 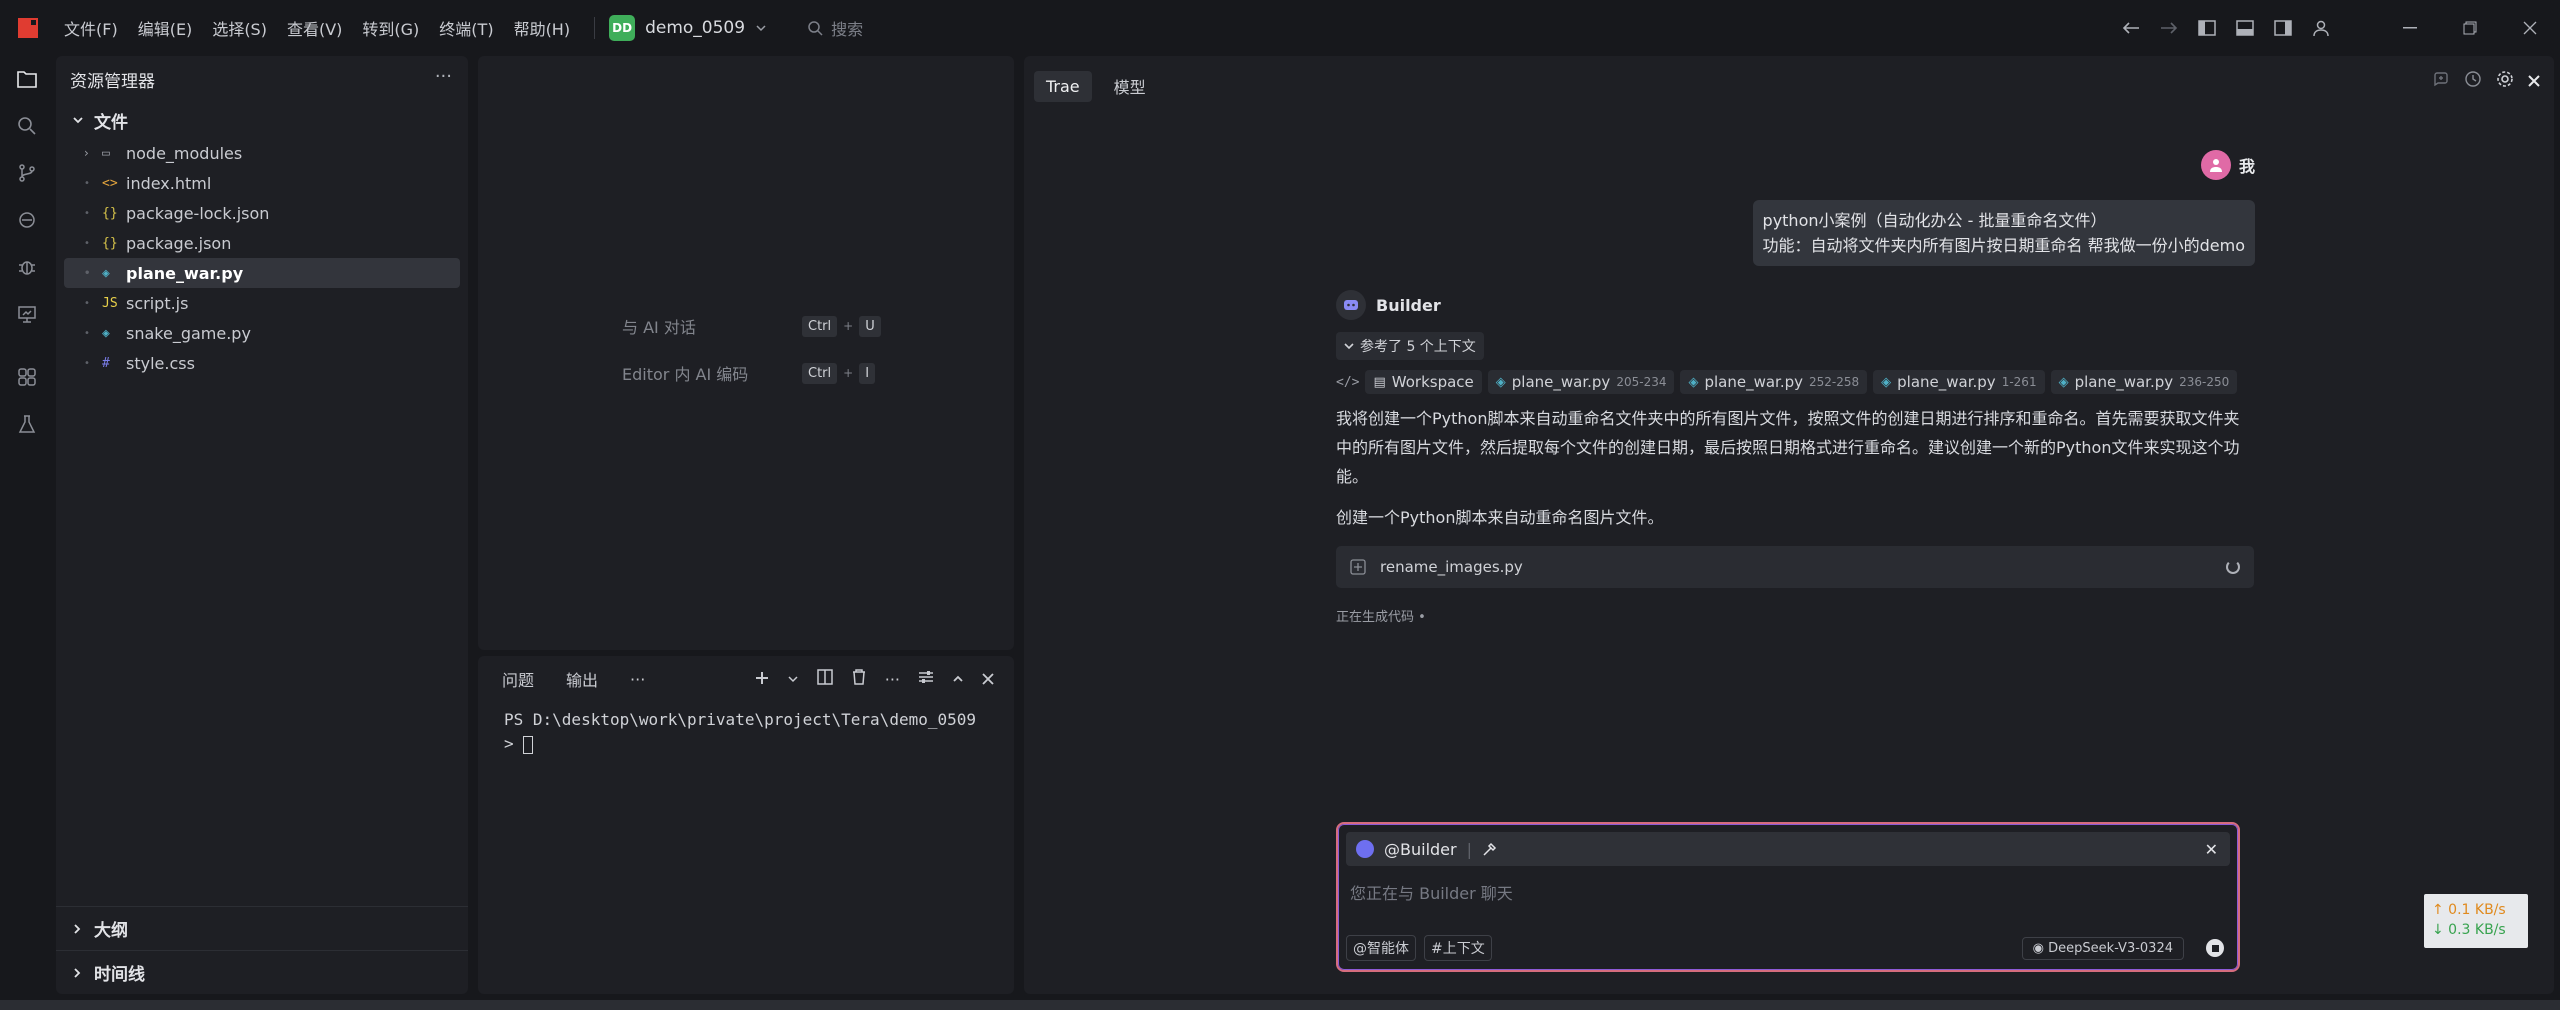 What do you see at coordinates (262, 333) in the screenshot?
I see `tree-item: • ◈ snake_game.py` at bounding box center [262, 333].